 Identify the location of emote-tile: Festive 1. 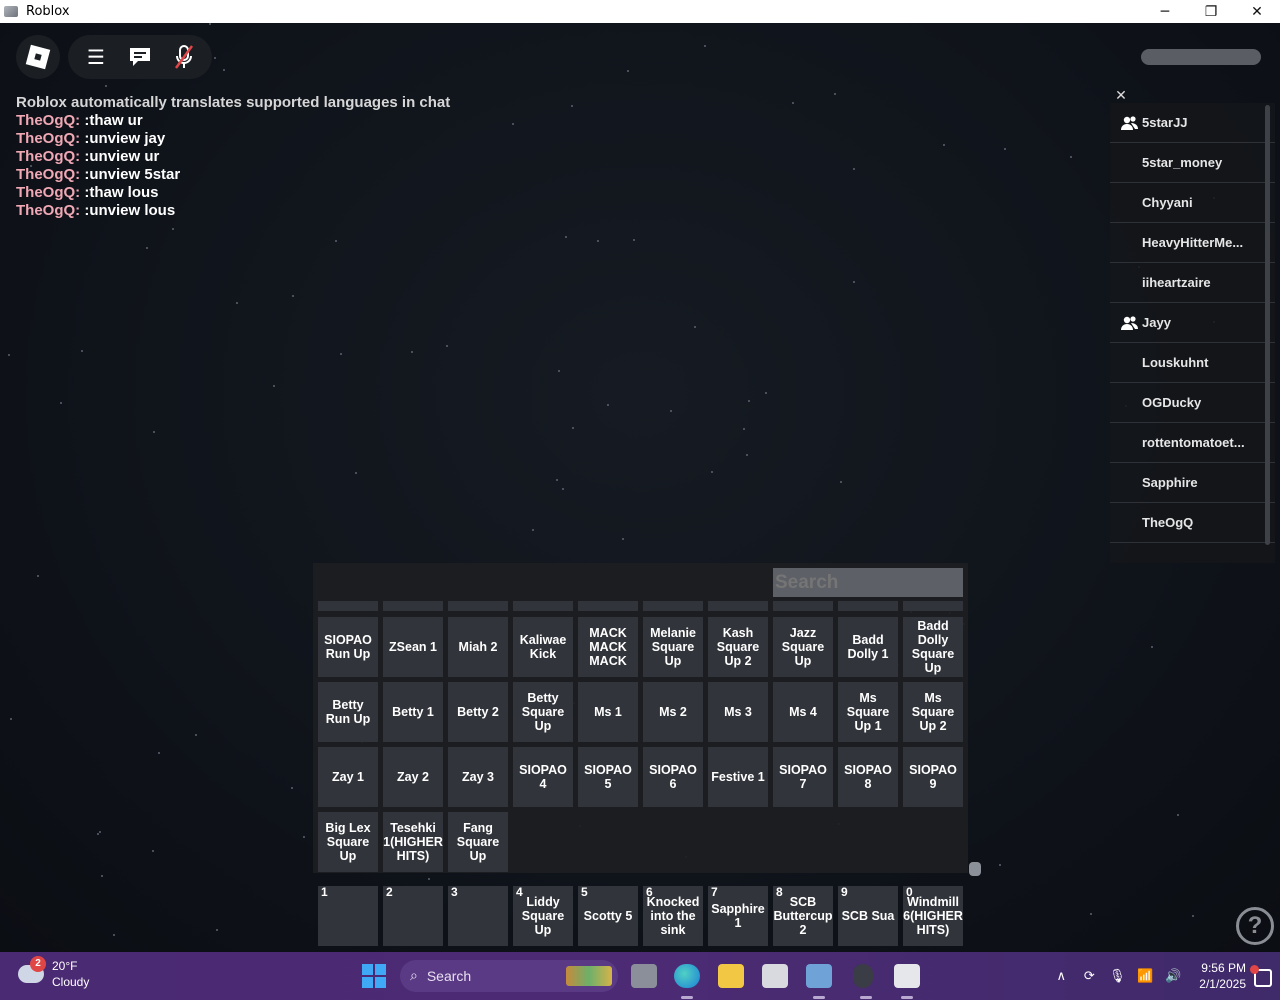
(738, 777).